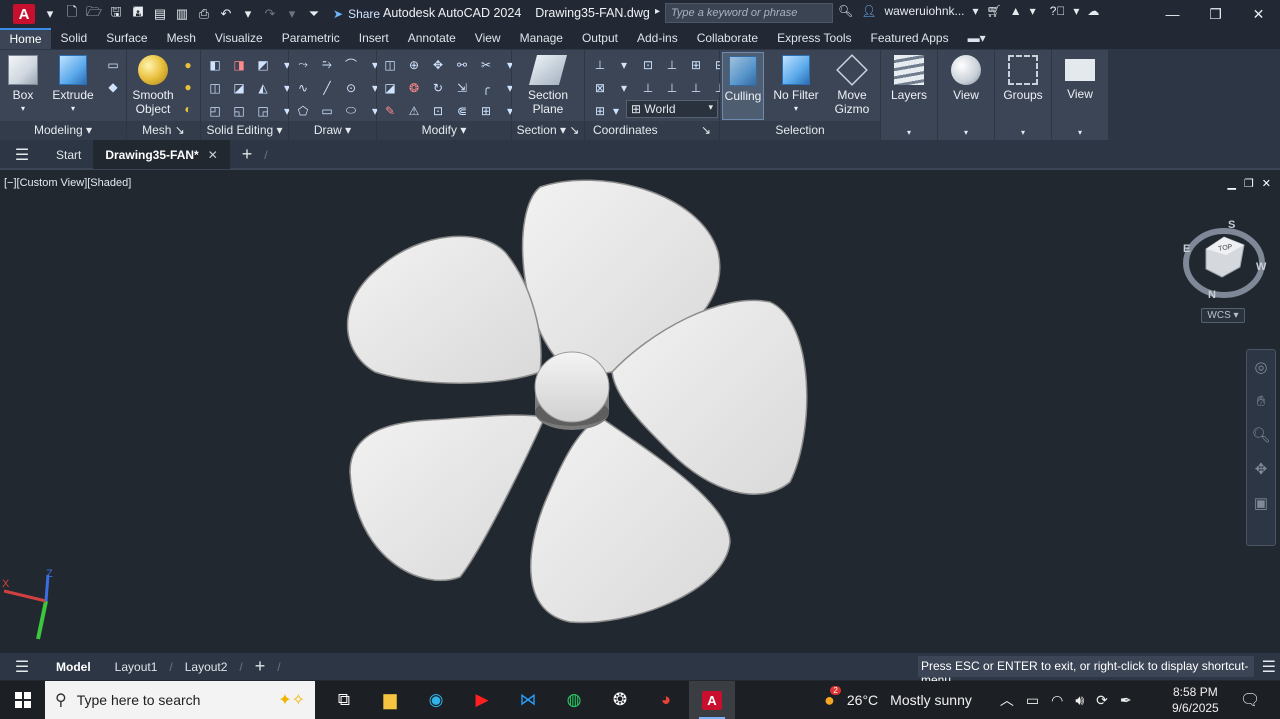  I want to click on ucs-named-icon: ⊠, so click(600, 87).